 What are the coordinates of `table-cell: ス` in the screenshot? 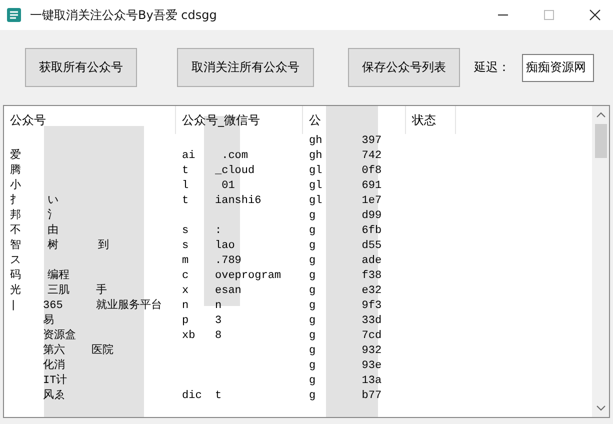 It's located at (15, 261).